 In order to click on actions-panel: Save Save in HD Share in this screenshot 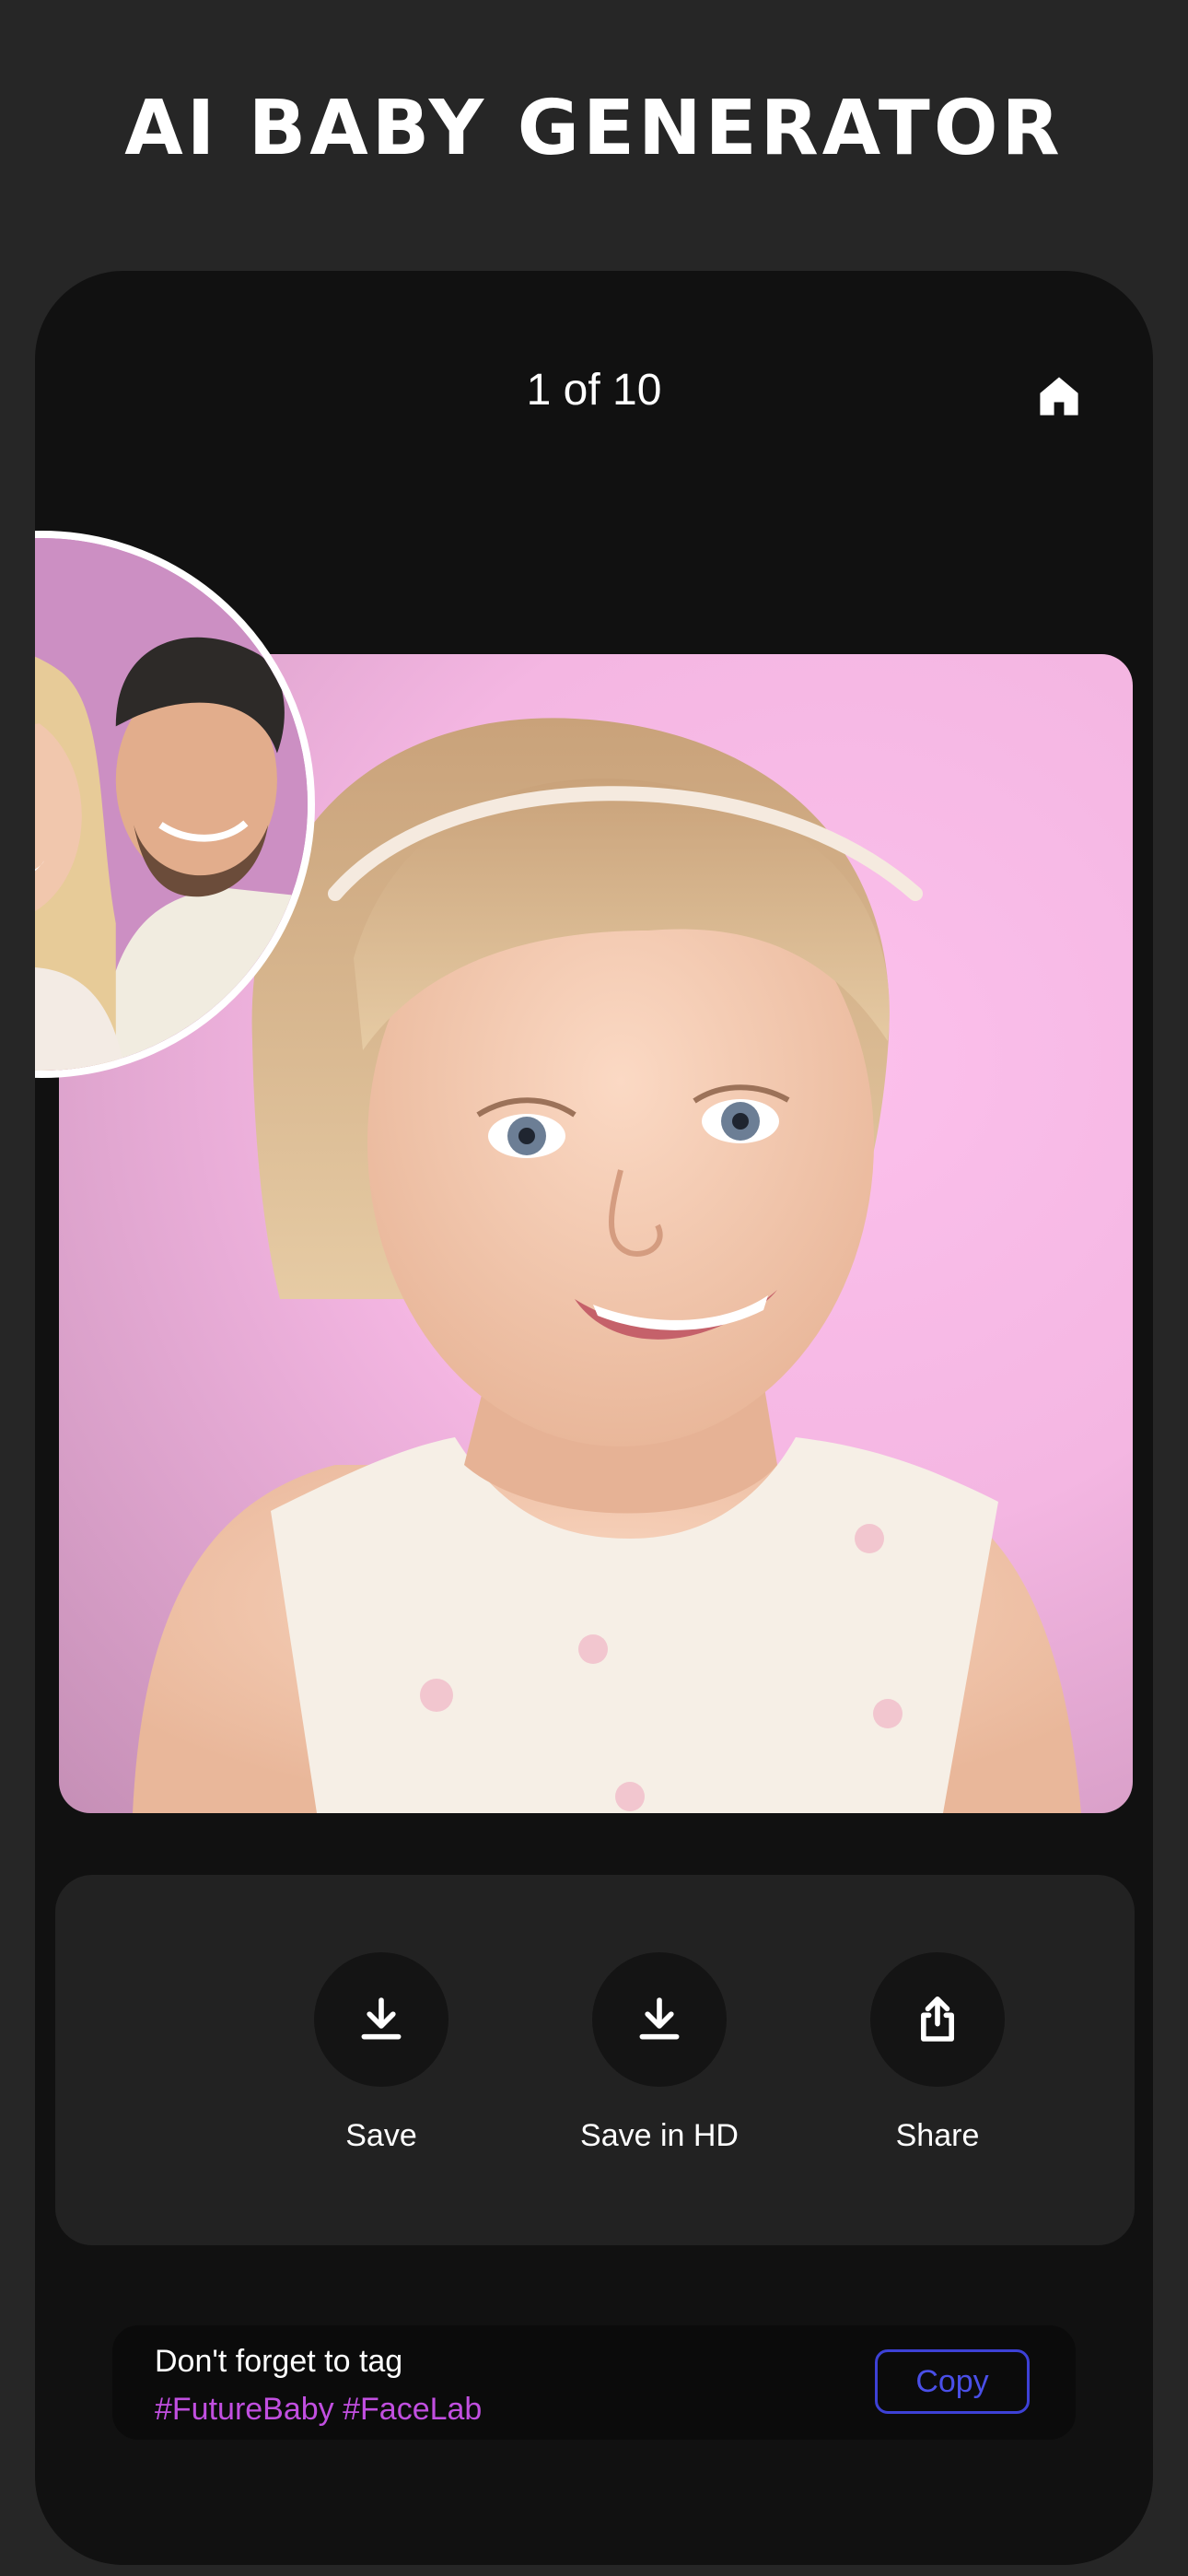, I will do `click(595, 2060)`.